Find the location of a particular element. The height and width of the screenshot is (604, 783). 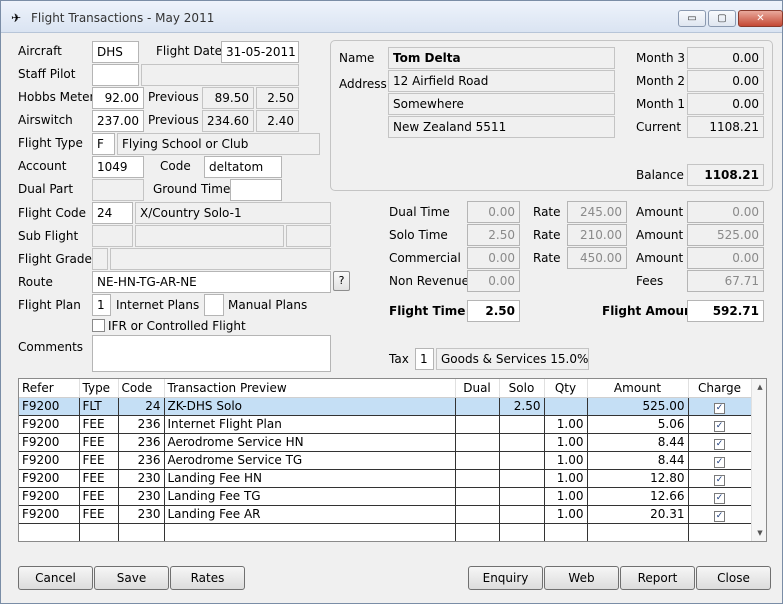

route-field: NE-HN-TG-AR-NE is located at coordinates (211, 282).